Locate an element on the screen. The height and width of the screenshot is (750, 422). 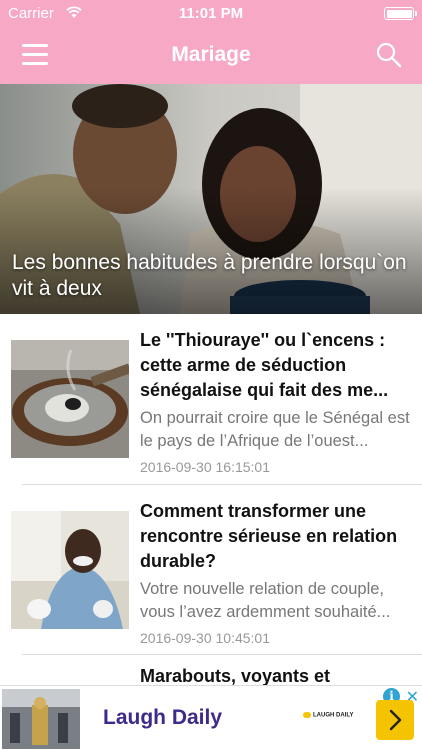
clock: 11:01 PM is located at coordinates (211, 13).